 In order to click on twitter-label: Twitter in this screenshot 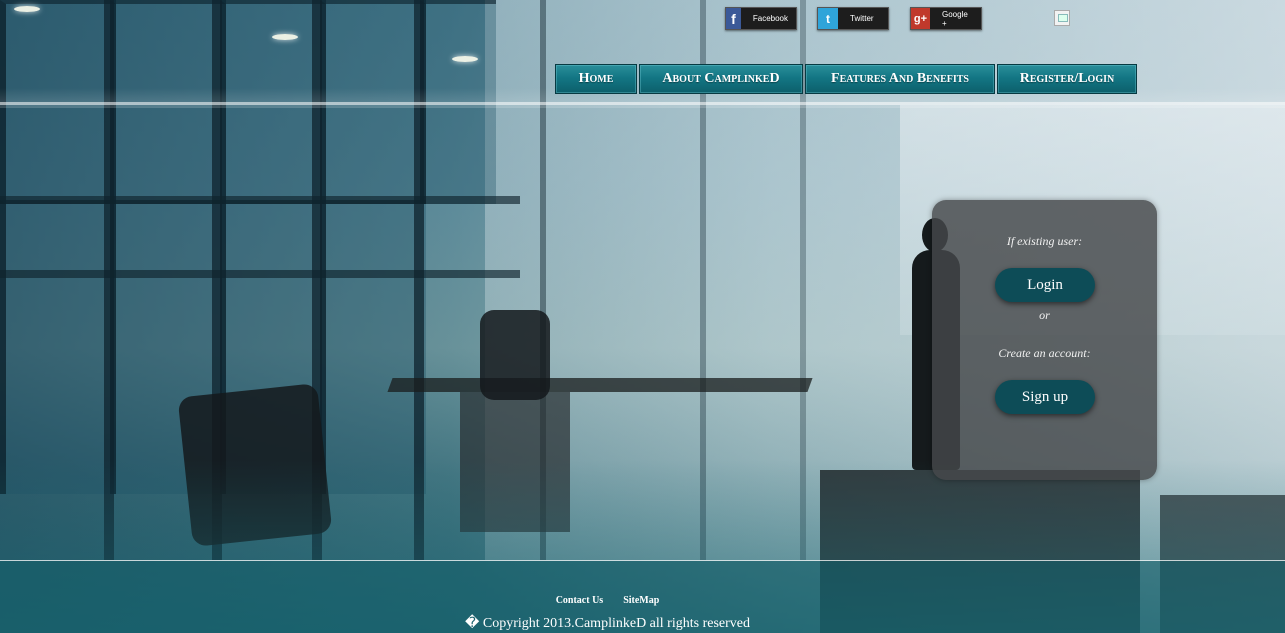, I will do `click(862, 18)`.